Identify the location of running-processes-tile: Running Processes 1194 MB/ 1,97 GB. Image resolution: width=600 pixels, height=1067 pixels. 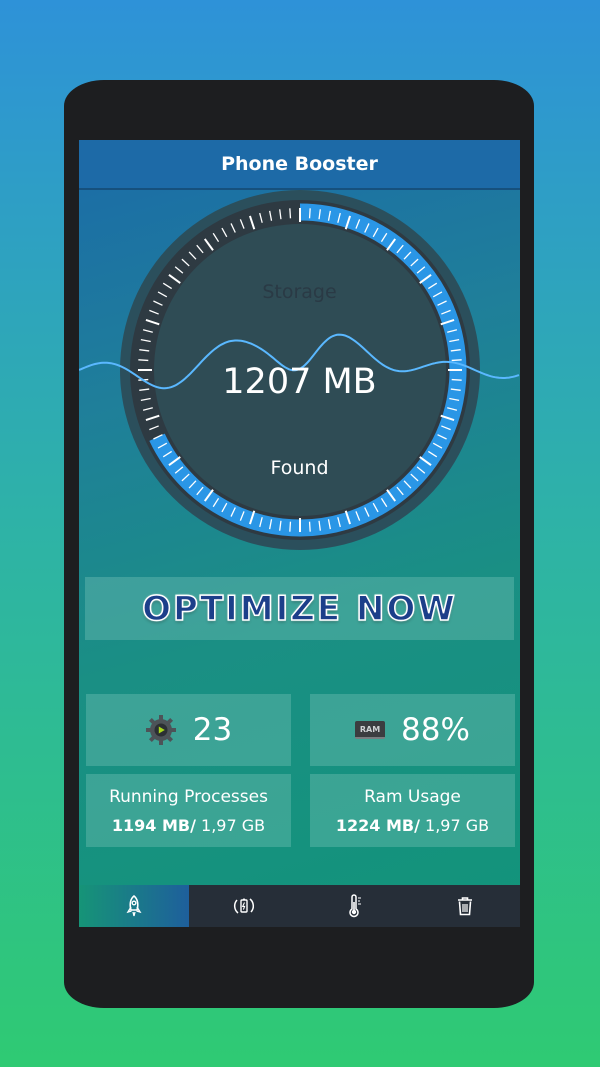
(188, 810).